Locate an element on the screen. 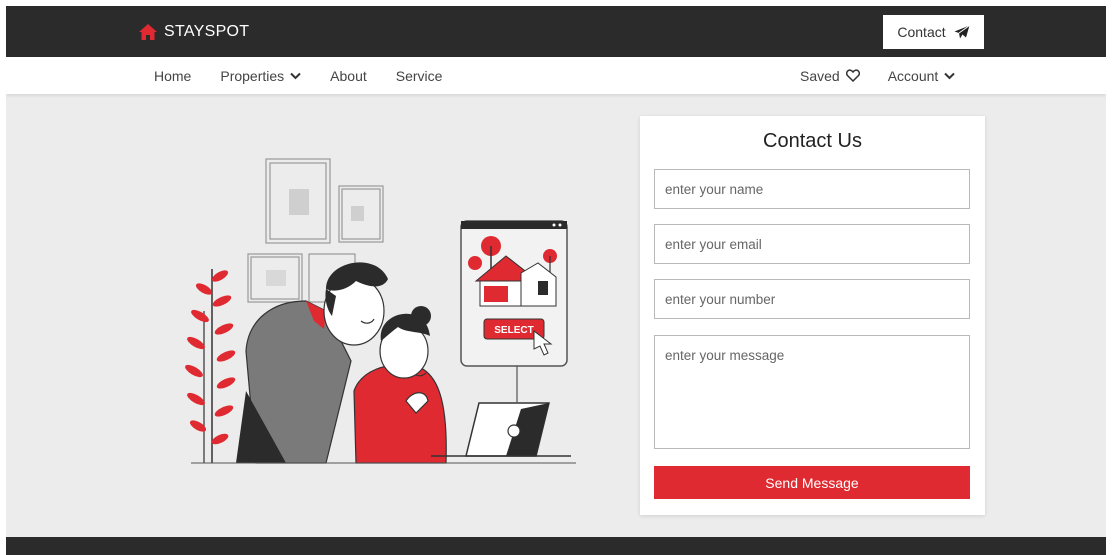 The width and height of the screenshot is (1112, 555). nav-item-label: About is located at coordinates (348, 75).